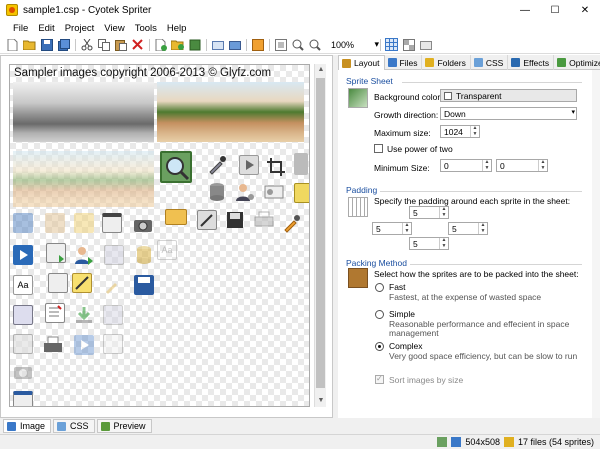 This screenshot has height=449, width=600. Describe the element at coordinates (84, 223) in the screenshot. I see `folder-icon` at that location.